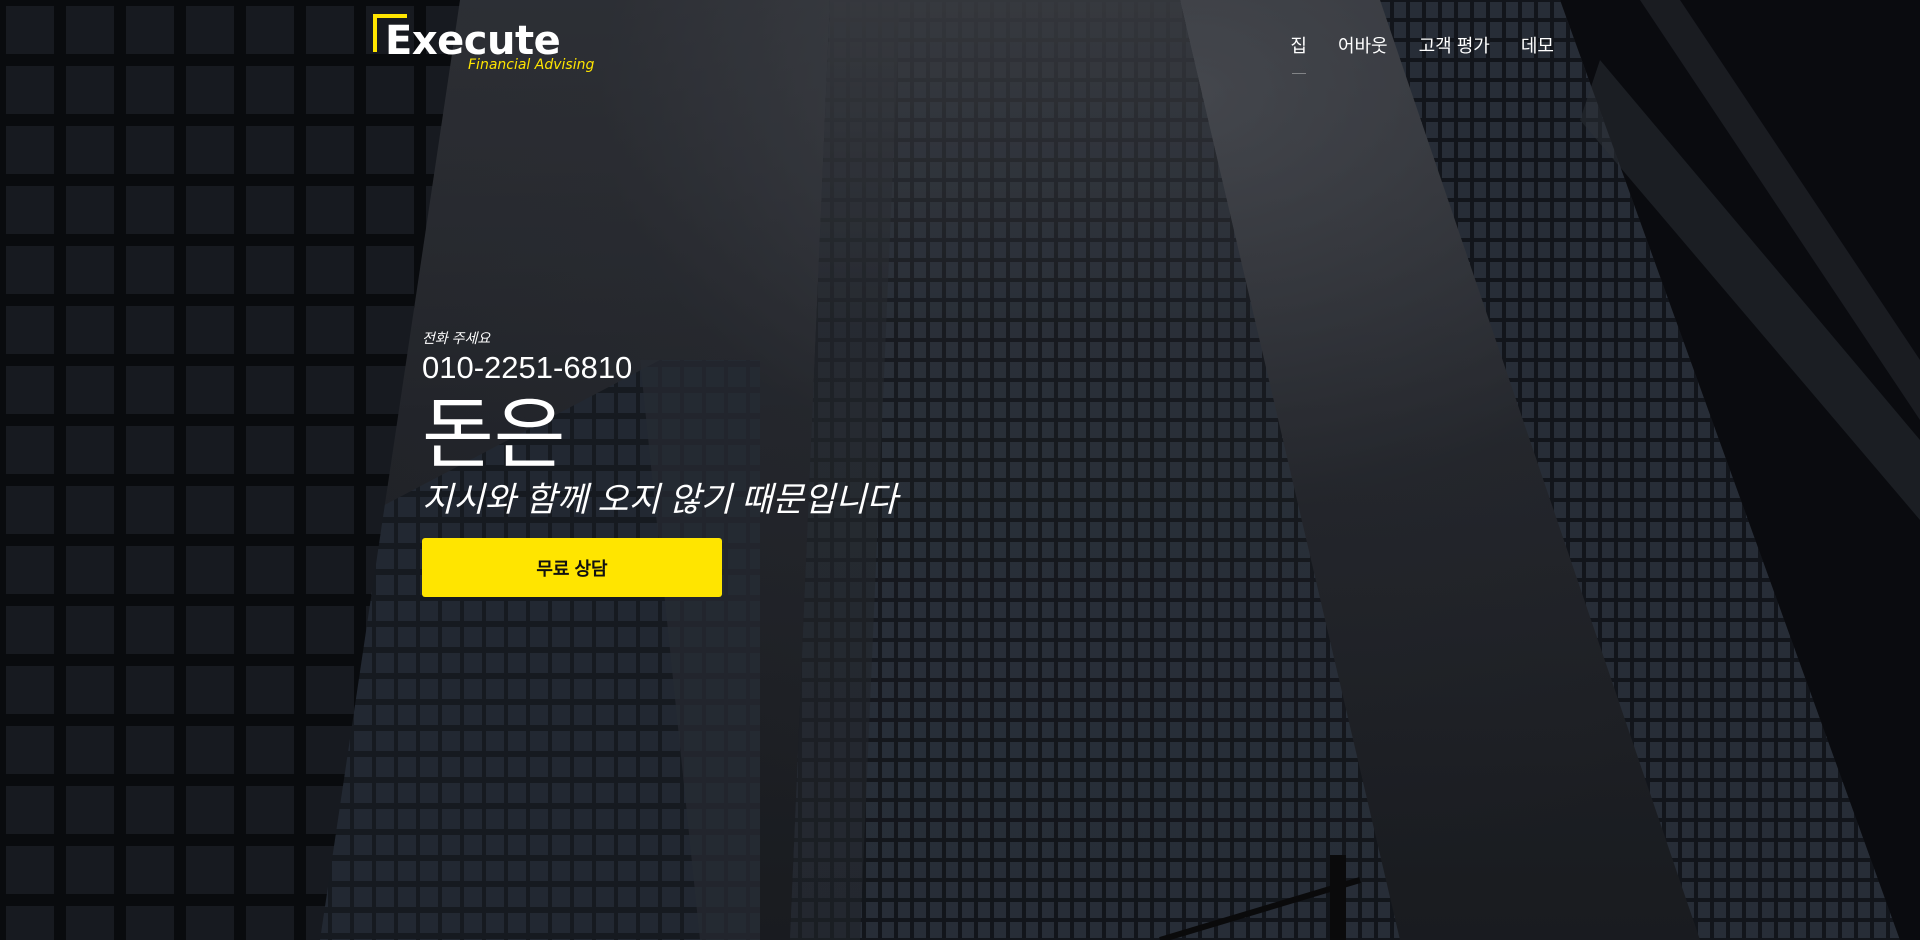 This screenshot has height=940, width=1920. What do you see at coordinates (531, 65) in the screenshot?
I see `brand-tagline: Financial Advising` at bounding box center [531, 65].